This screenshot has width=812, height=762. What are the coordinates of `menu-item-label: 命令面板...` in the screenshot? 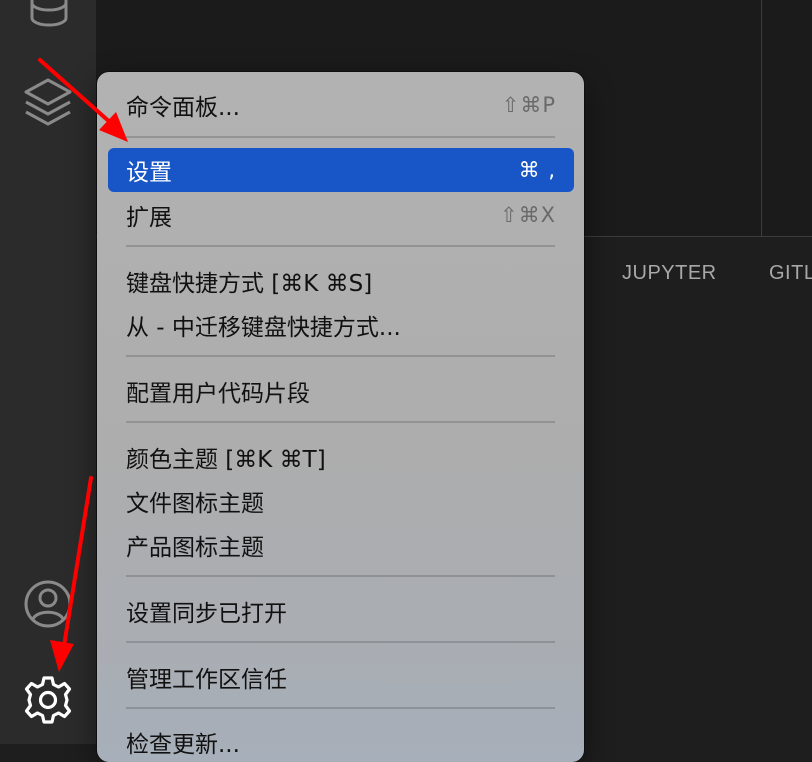 It's located at (183, 108).